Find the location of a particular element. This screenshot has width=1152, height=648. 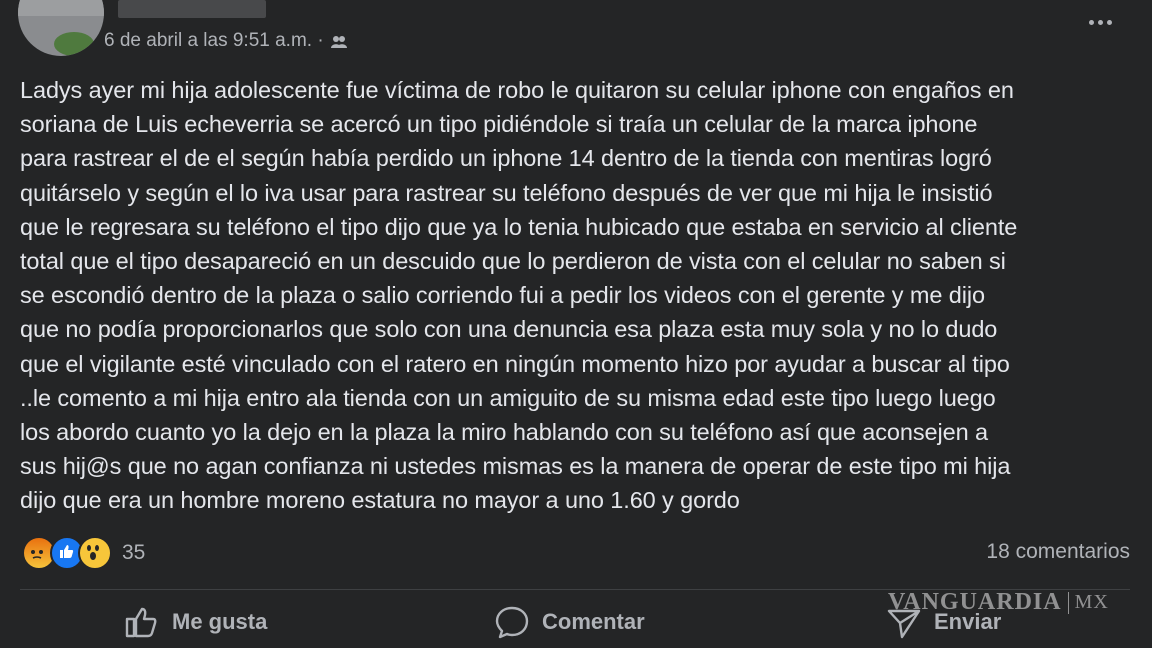

author-avatar is located at coordinates (61, 28).